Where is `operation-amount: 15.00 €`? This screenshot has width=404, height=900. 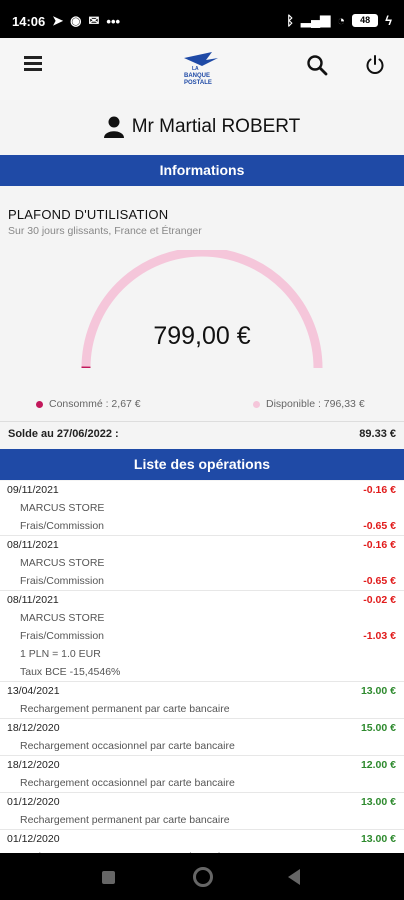
operation-amount: 15.00 € is located at coordinates (378, 728).